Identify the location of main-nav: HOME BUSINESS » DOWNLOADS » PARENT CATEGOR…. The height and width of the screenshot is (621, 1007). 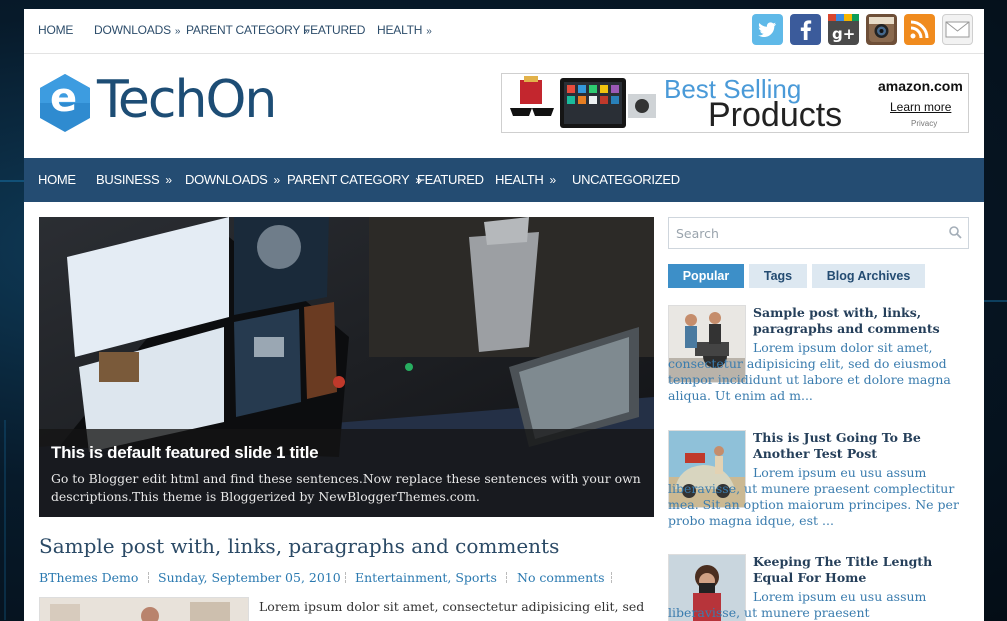
(504, 180).